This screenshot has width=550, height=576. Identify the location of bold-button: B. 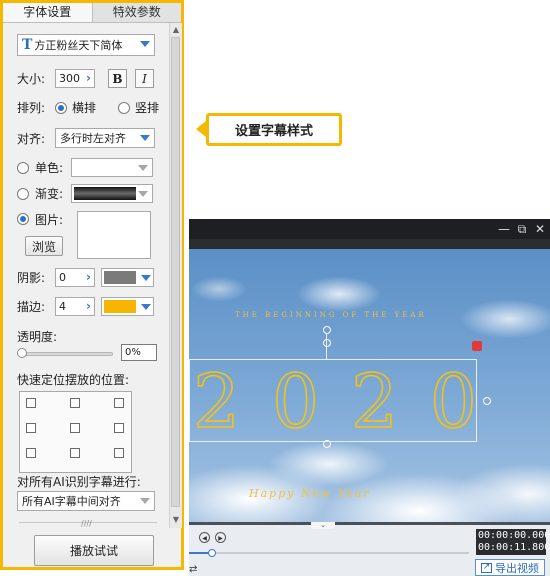
(117, 78).